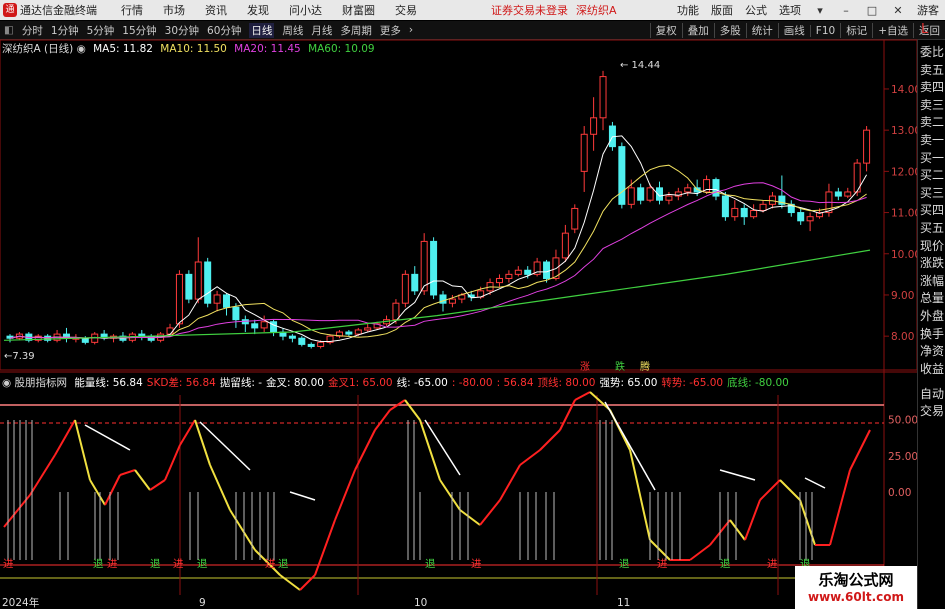 This screenshot has height=609, width=945. Describe the element at coordinates (81, 49) in the screenshot. I see `ma-settings-icon: ◉` at that location.